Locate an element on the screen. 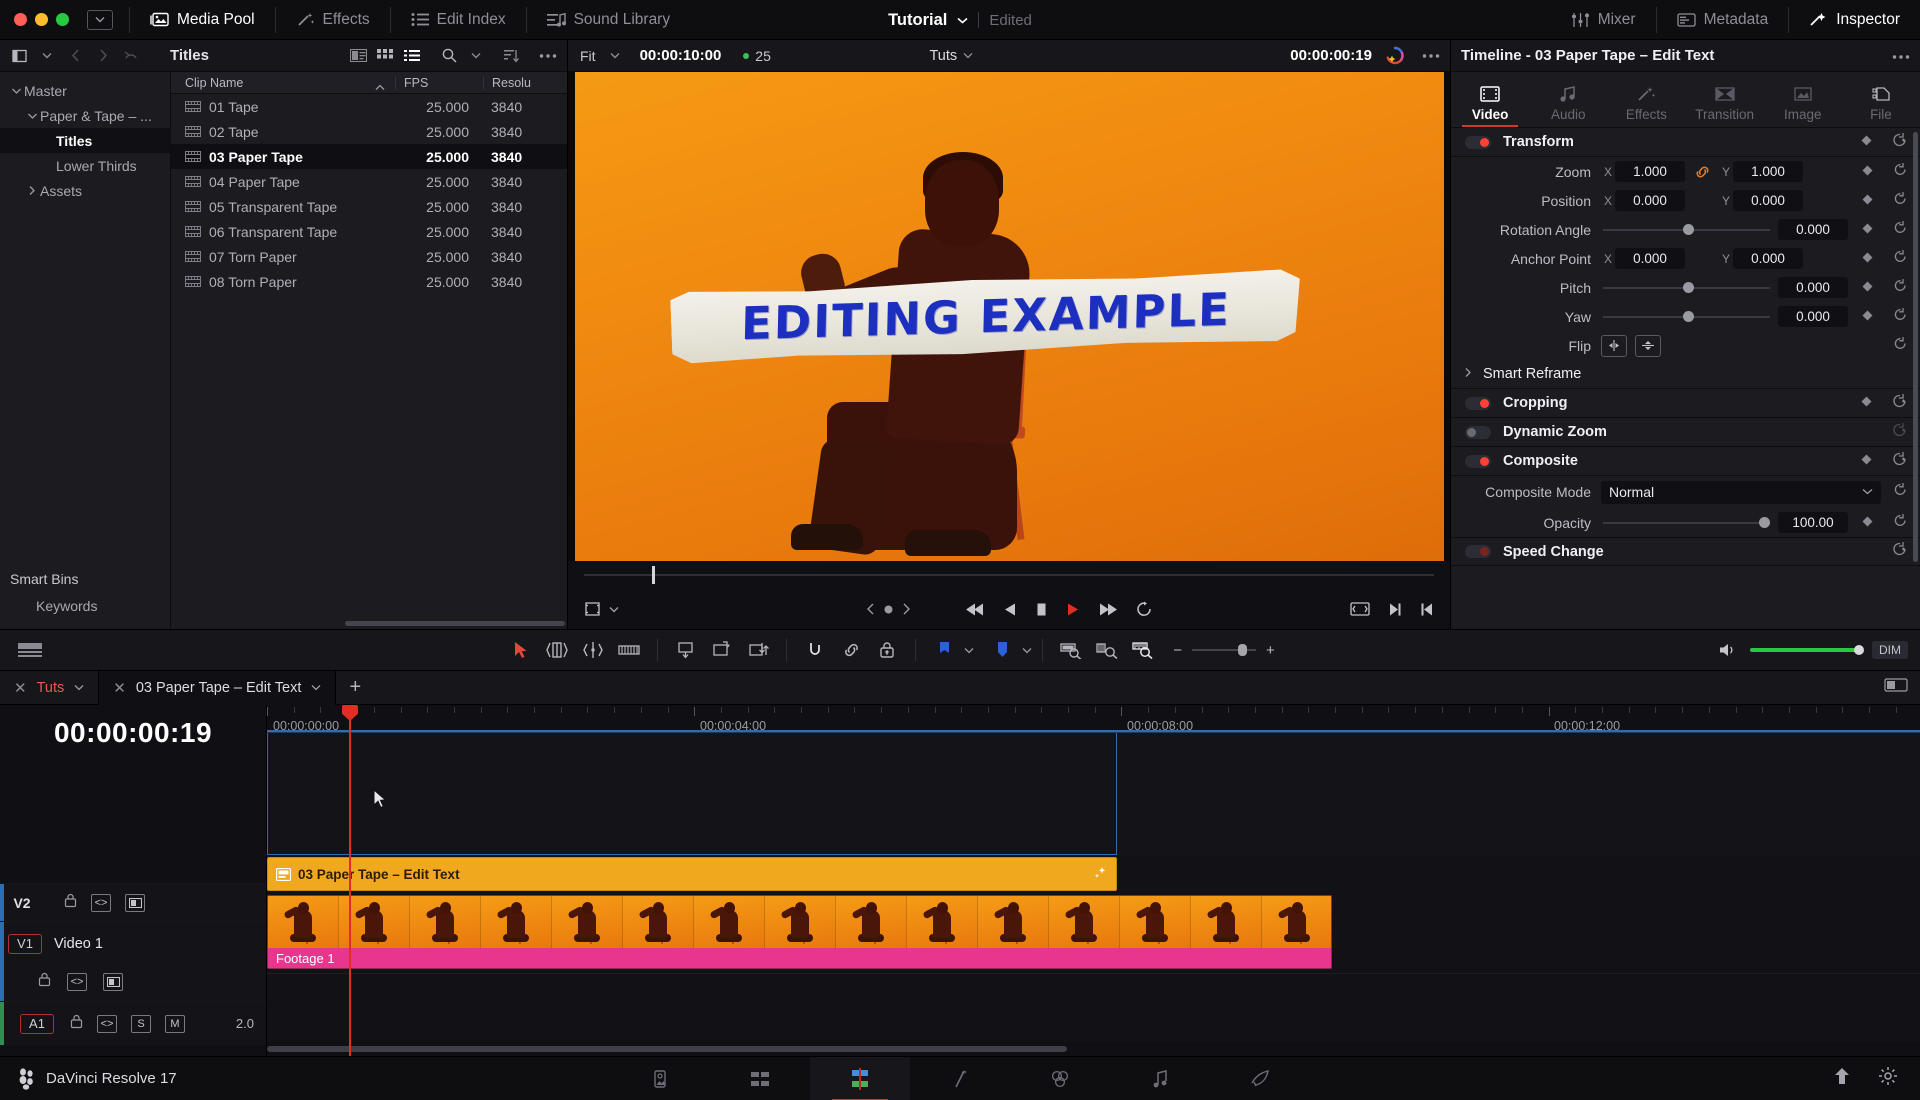 The image size is (1920, 1100). enable-video-track-icon is located at coordinates (135, 902).